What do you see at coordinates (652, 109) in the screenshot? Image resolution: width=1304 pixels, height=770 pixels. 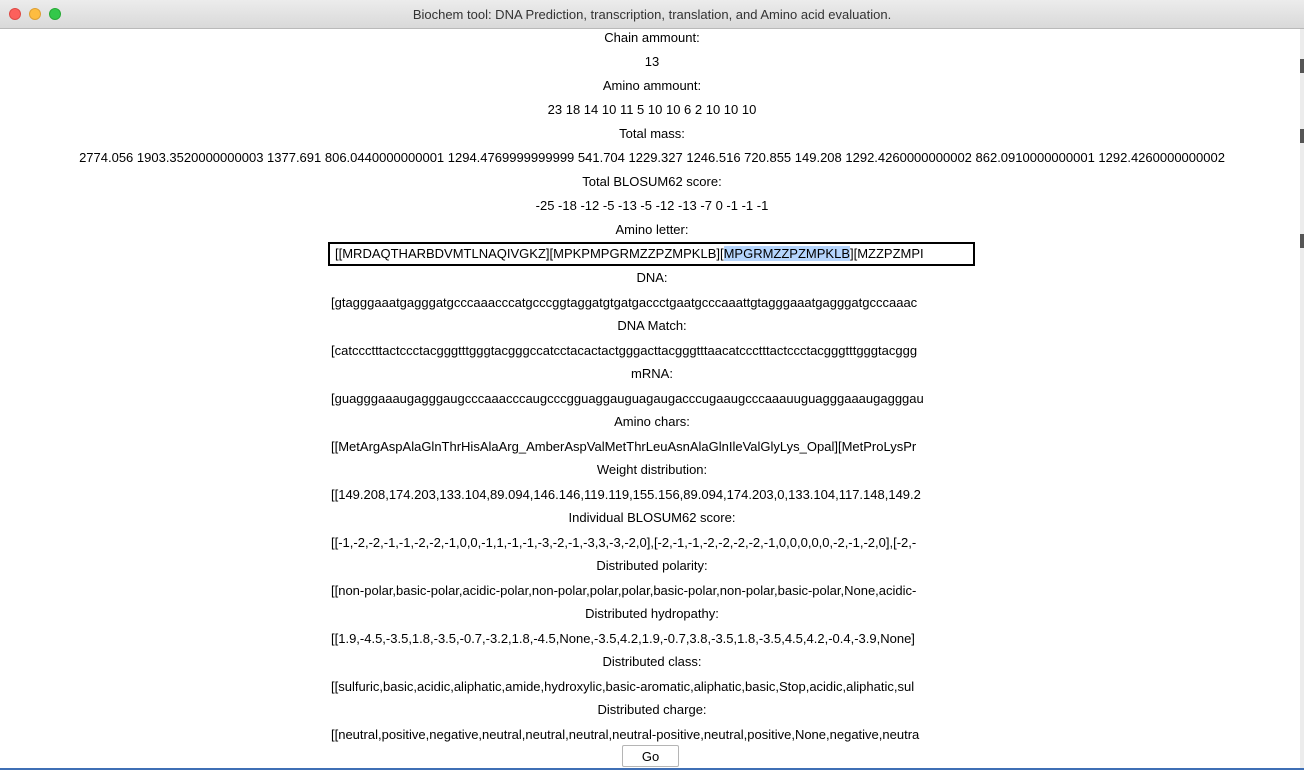 I see `amino-amount-value: 23 18 14 10 11 5 10 10 6 2 10 10 10` at bounding box center [652, 109].